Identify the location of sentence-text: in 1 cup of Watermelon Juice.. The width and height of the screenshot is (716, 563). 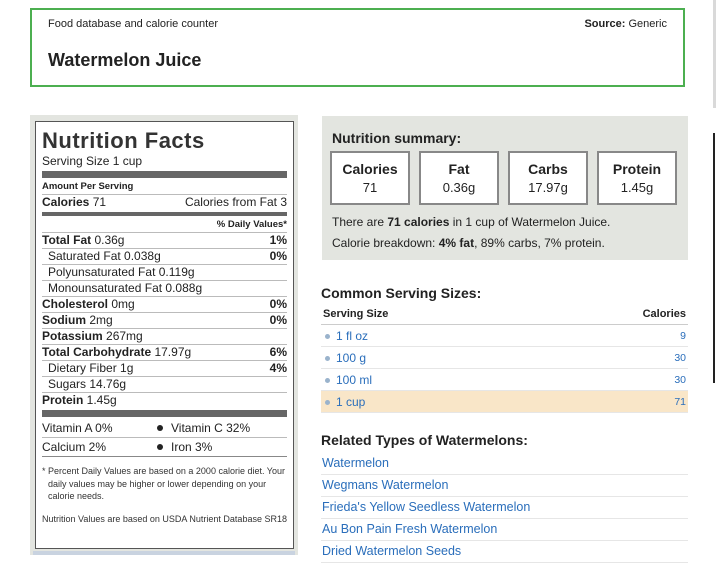
(530, 222).